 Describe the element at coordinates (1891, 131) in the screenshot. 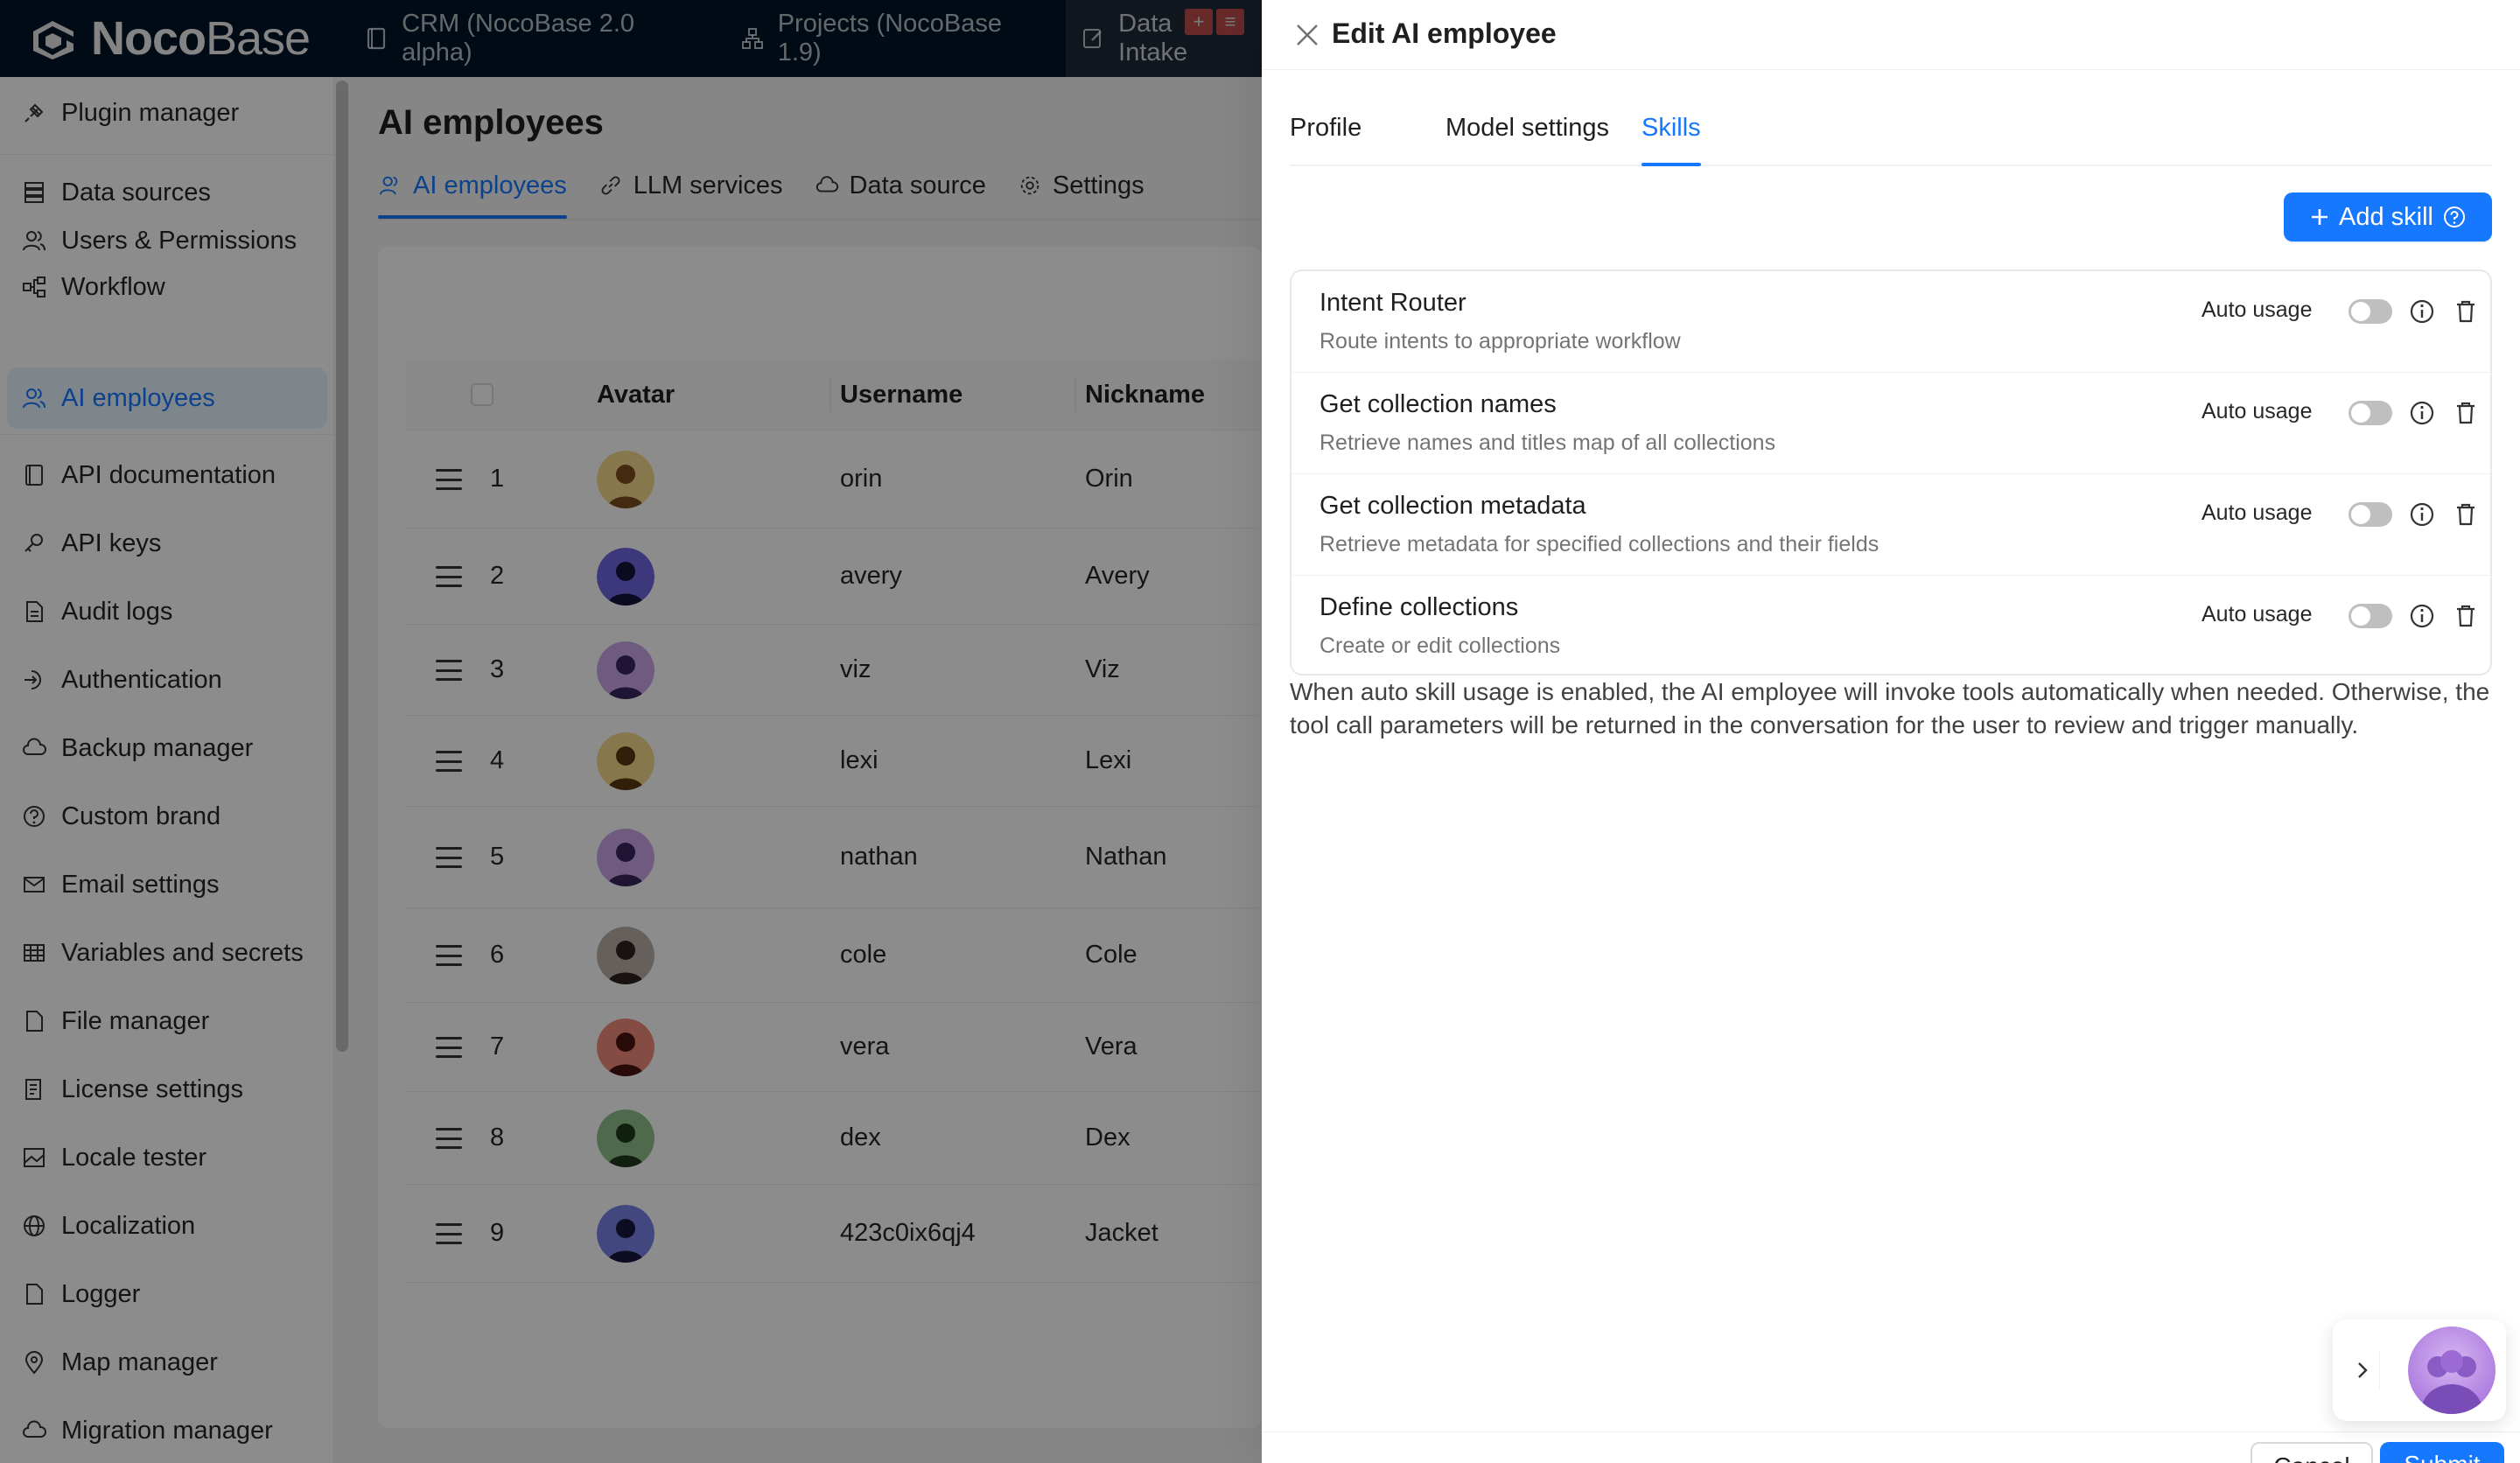

I see `drawer-tabs: Profile Model settings Skills` at that location.